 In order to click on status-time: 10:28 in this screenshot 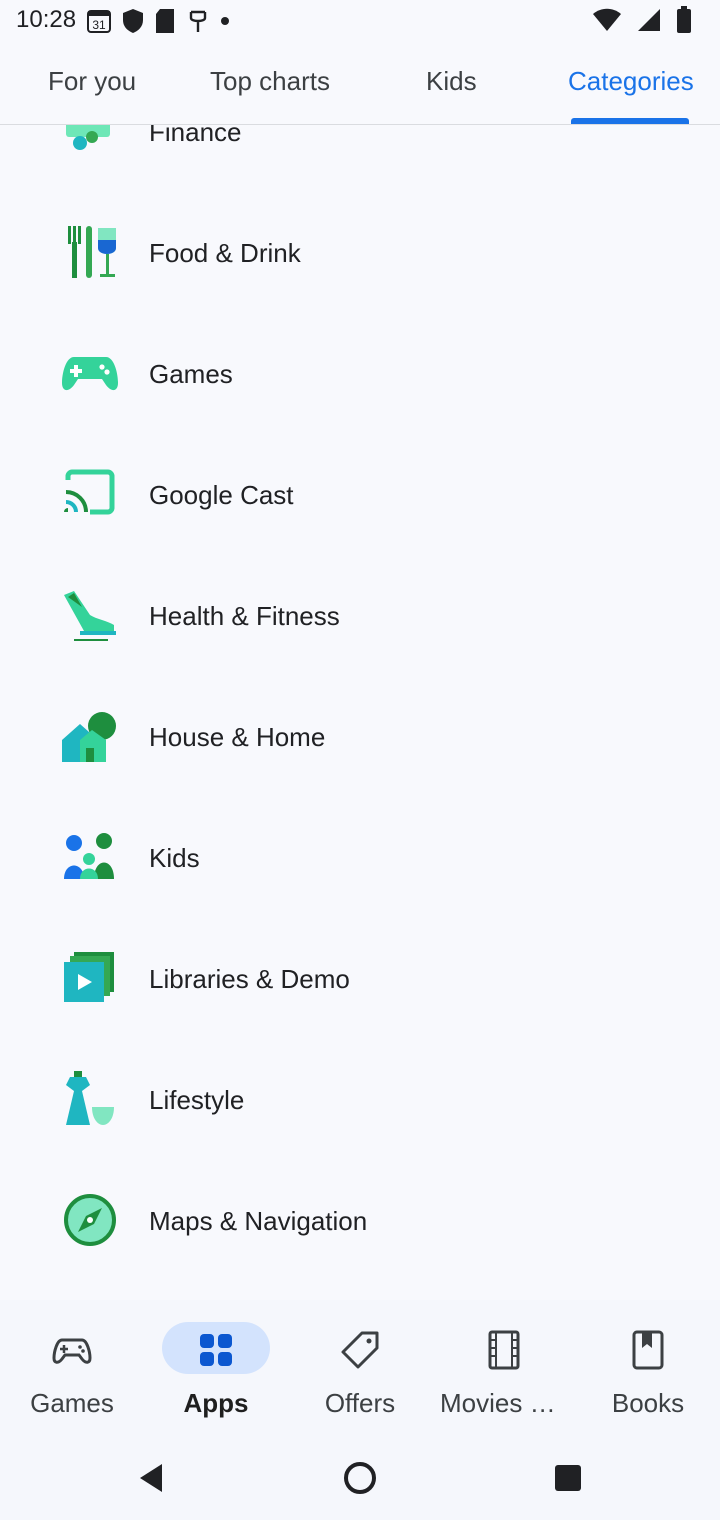, I will do `click(46, 19)`.